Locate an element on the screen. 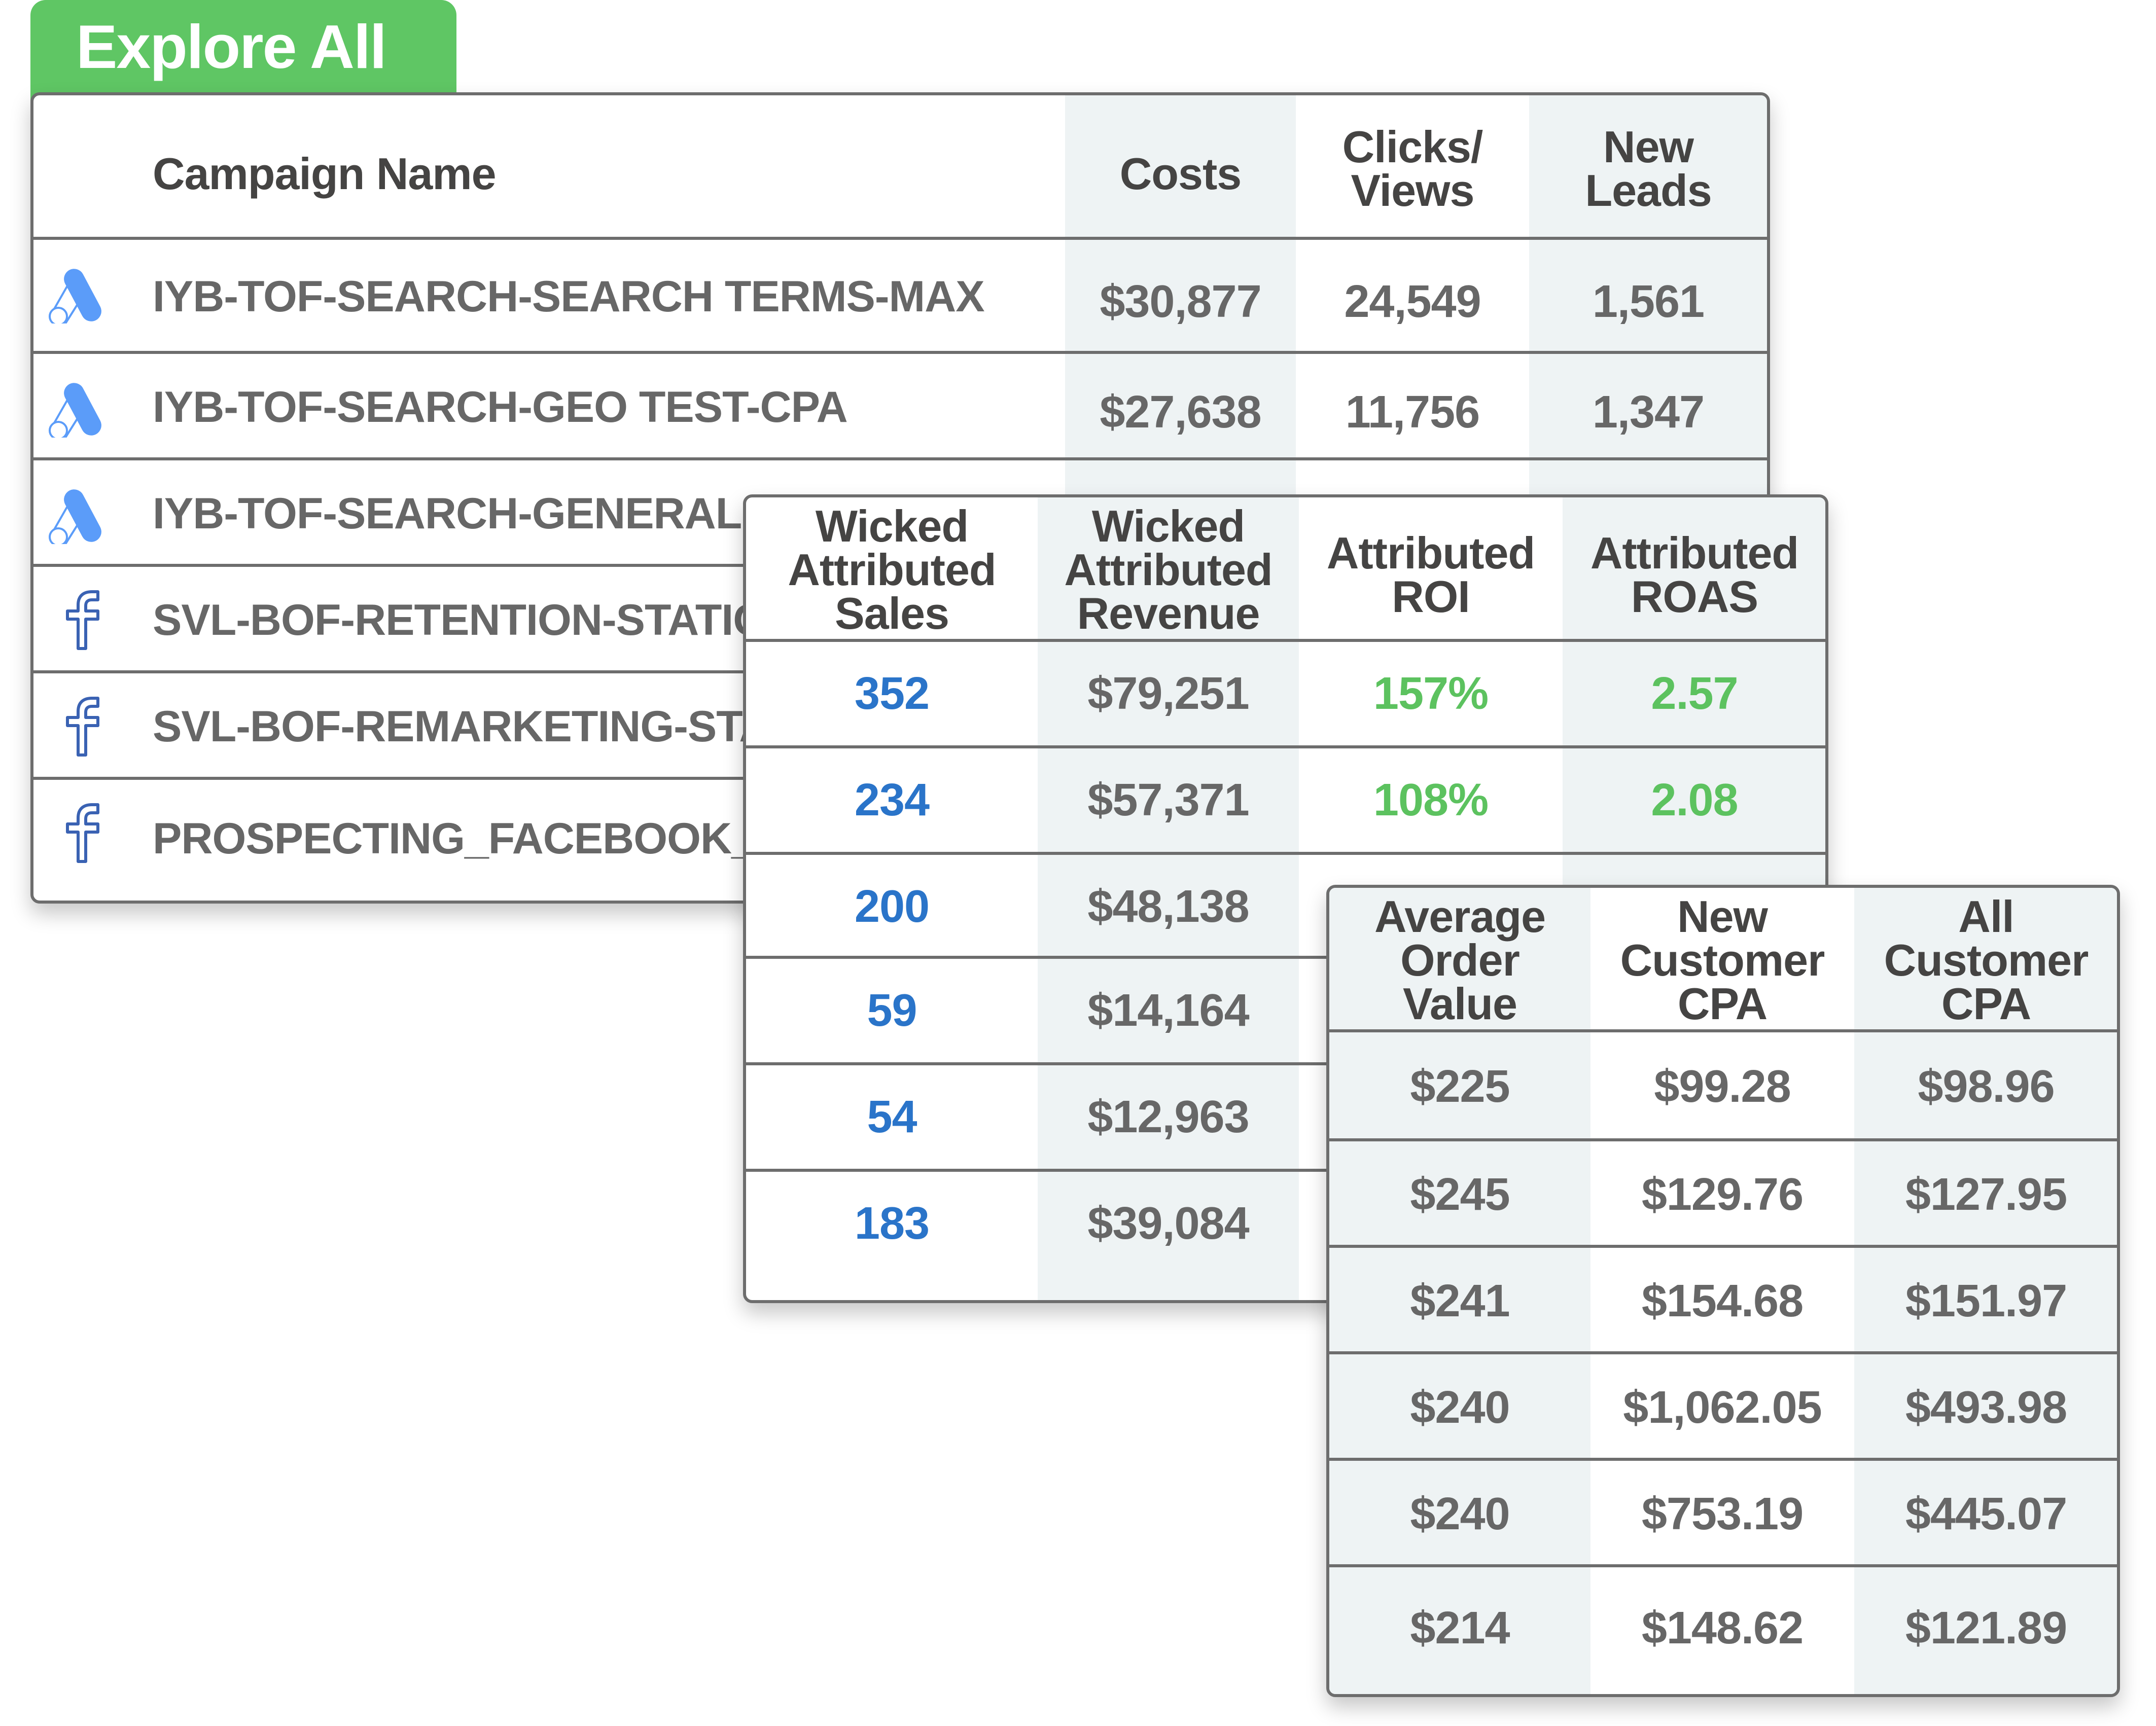  campaign-clicks-views: 11,756 is located at coordinates (1412, 412).